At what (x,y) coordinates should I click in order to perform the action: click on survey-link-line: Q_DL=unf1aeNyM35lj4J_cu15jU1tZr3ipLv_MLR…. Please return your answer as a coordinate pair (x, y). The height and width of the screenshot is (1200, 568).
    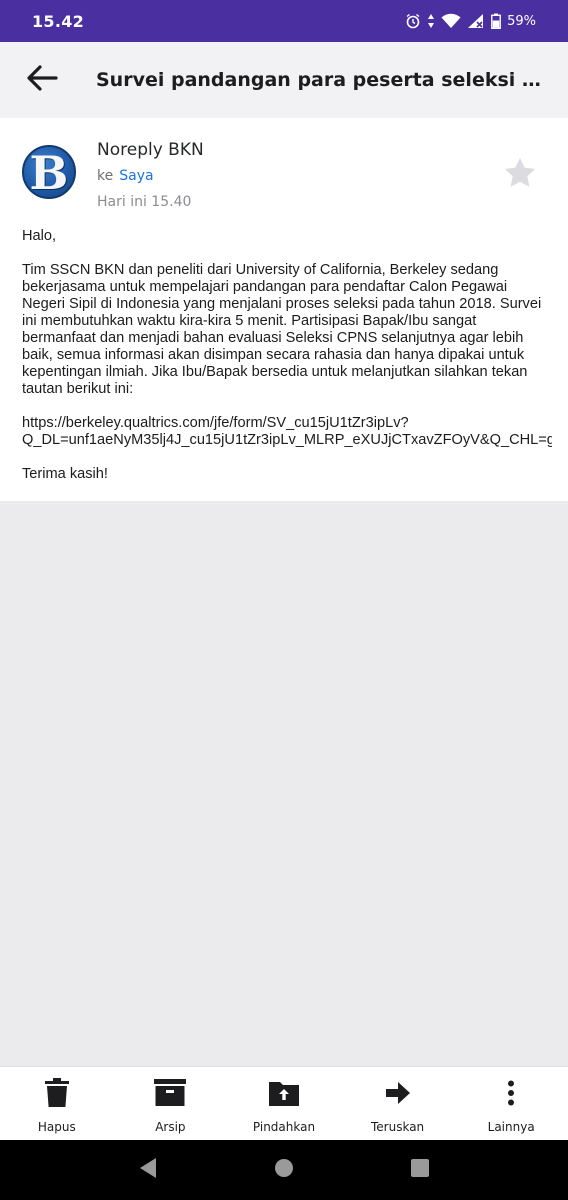
    Looking at the image, I should click on (287, 440).